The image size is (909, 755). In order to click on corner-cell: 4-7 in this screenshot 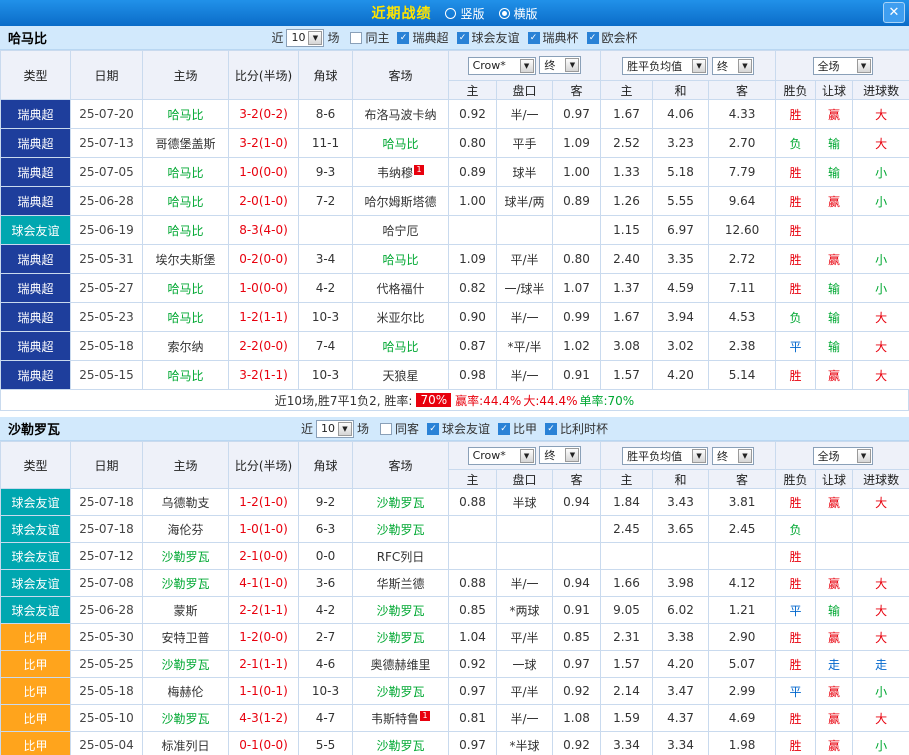, I will do `click(325, 718)`.